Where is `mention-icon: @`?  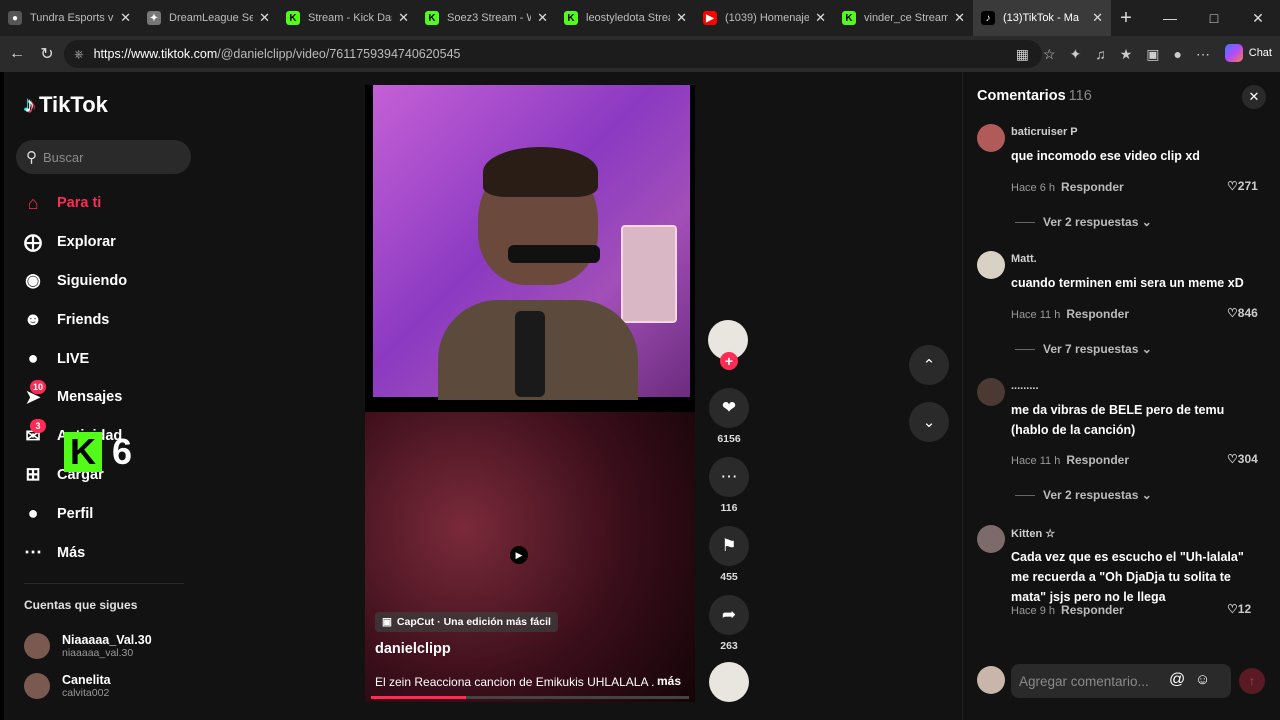 mention-icon: @ is located at coordinates (1177, 680).